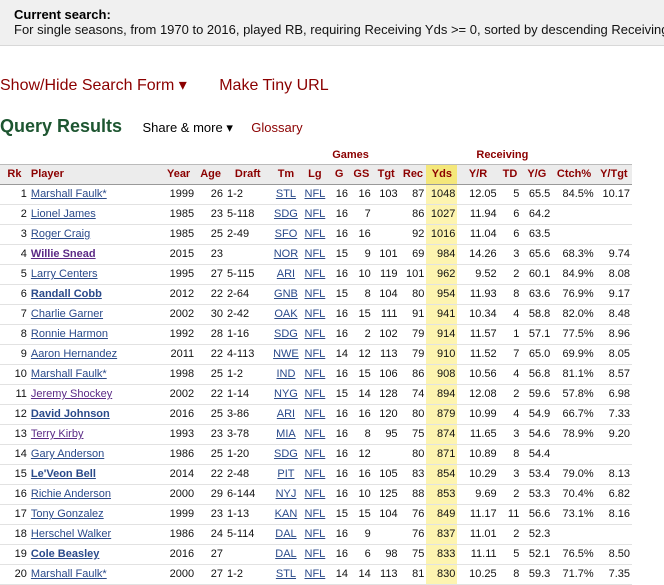  I want to click on player-link: Terry Kirby, so click(57, 434).